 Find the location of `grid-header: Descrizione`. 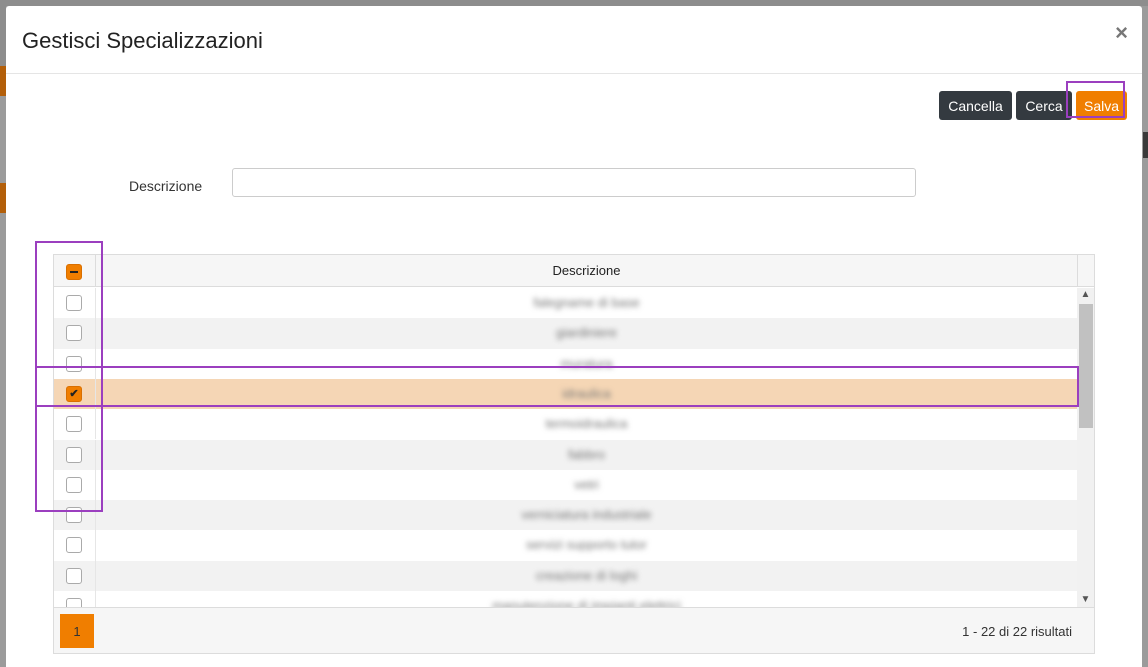

grid-header: Descrizione is located at coordinates (574, 271).